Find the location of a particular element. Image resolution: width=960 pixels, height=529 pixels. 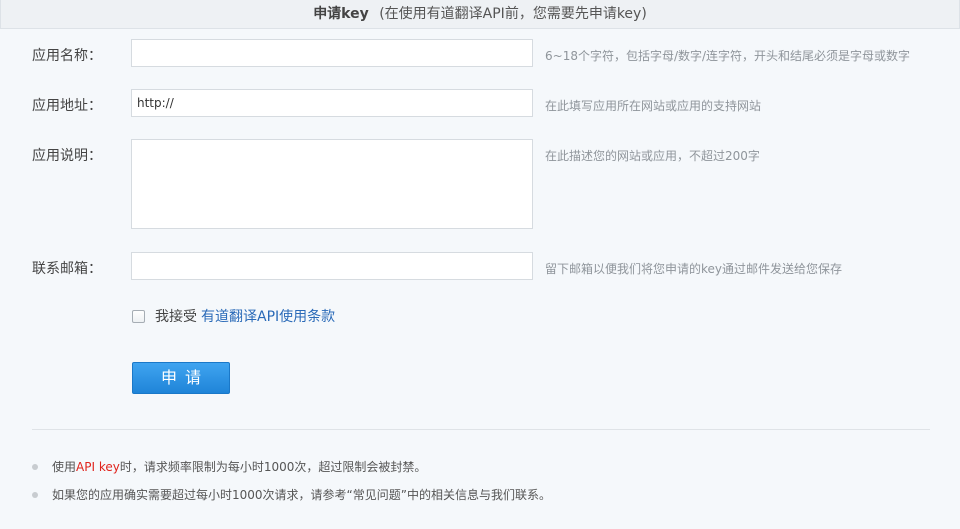

form-header: 申请key (在使用有道翻译API前，您需要先申请key) is located at coordinates (480, 14).